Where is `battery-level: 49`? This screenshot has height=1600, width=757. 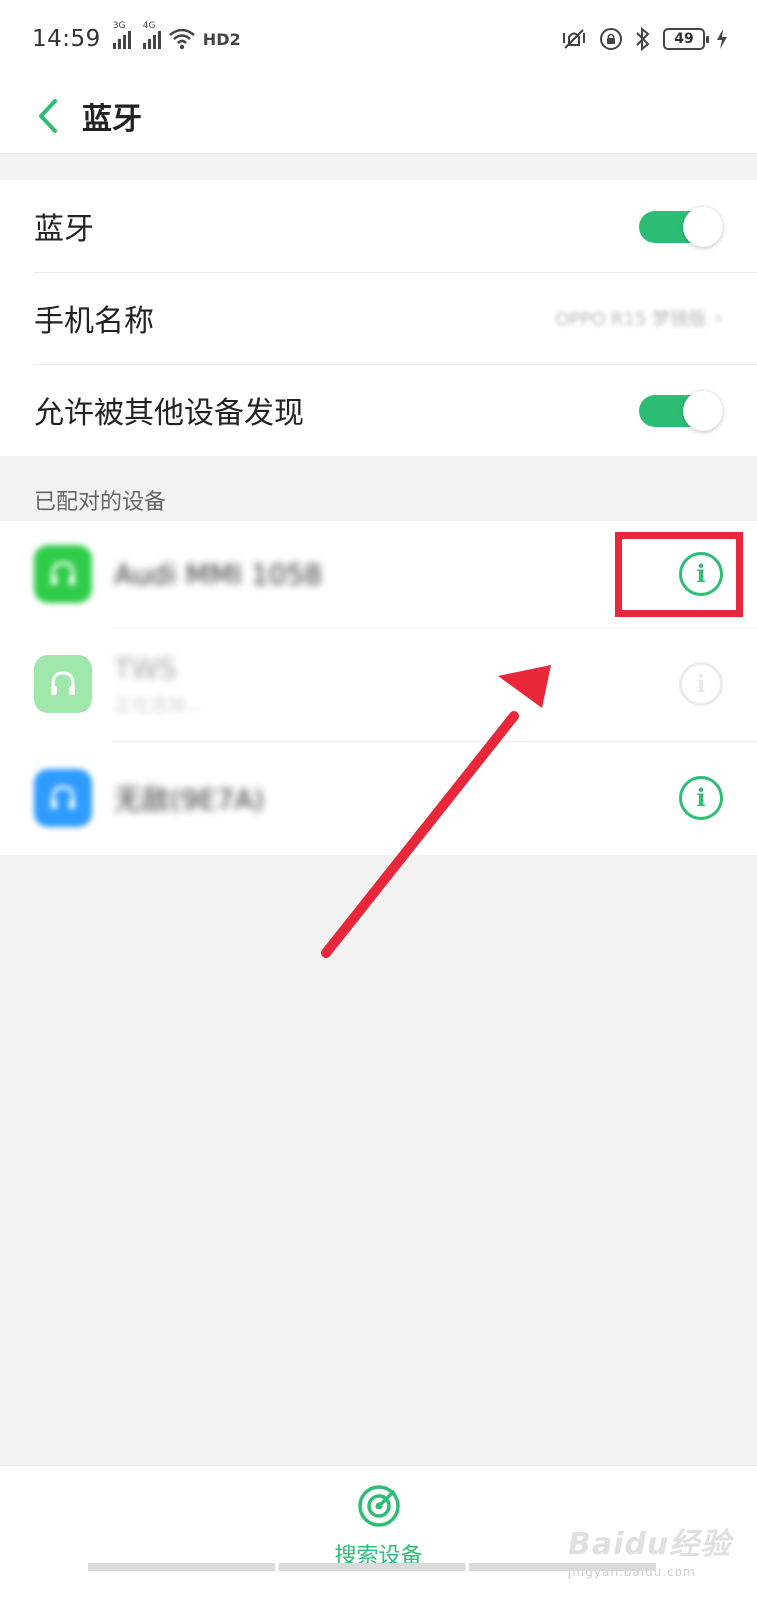 battery-level: 49 is located at coordinates (684, 39).